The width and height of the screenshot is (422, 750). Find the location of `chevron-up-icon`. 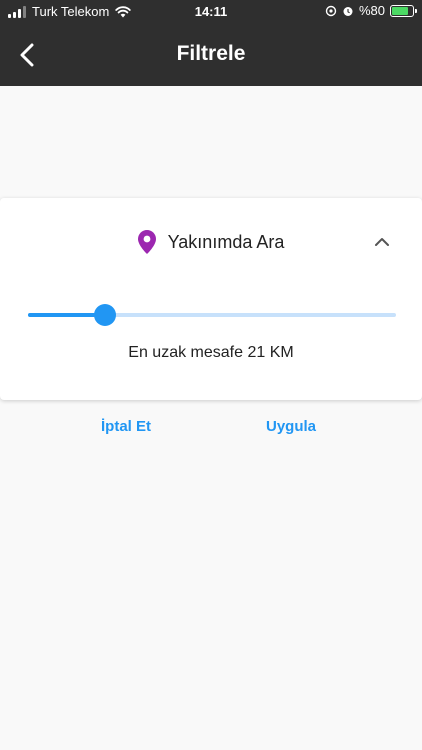

chevron-up-icon is located at coordinates (382, 242).